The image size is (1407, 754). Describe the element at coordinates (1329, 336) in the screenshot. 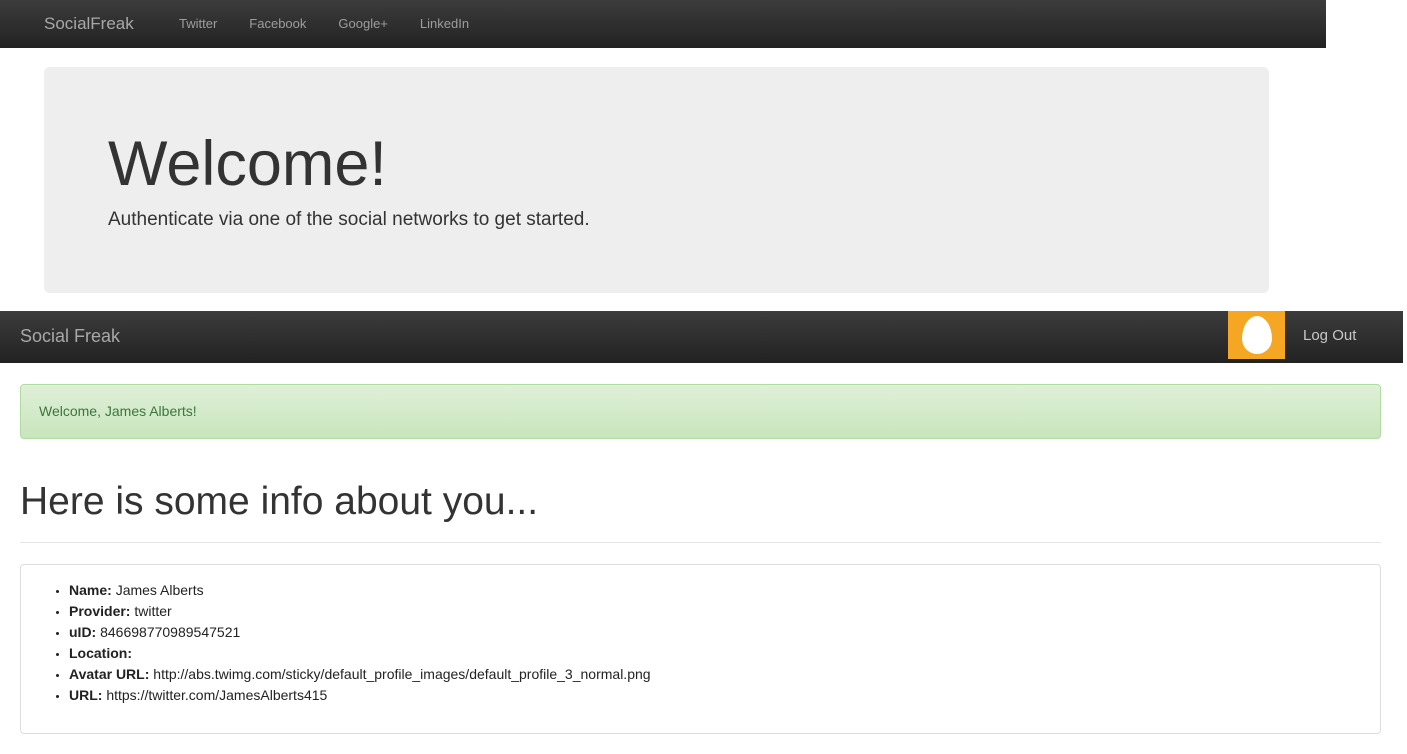

I see `logout-button: Log Out` at that location.